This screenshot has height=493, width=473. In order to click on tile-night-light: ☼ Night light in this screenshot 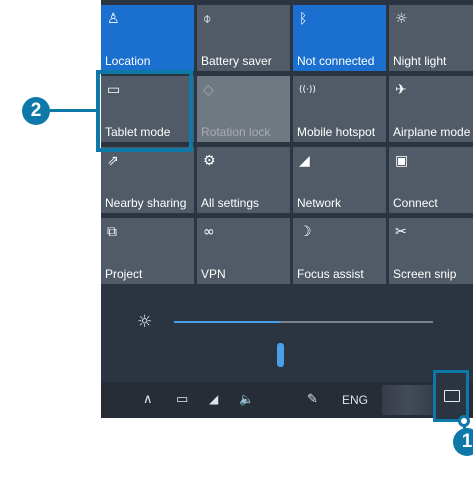, I will do `click(431, 38)`.